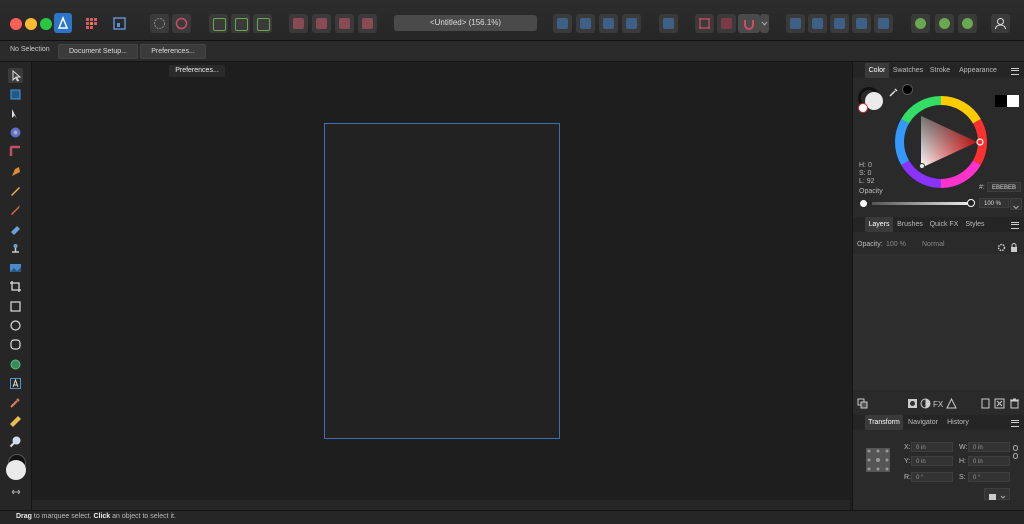 Image resolution: width=1024 pixels, height=524 pixels. I want to click on picked-color-swatch, so click(907, 89).